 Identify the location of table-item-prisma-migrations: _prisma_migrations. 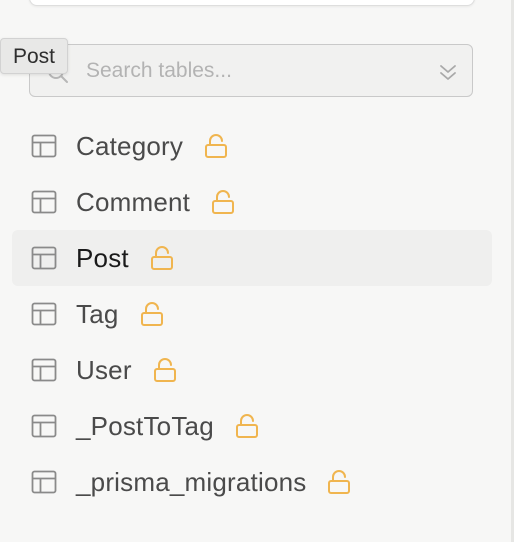
(252, 482).